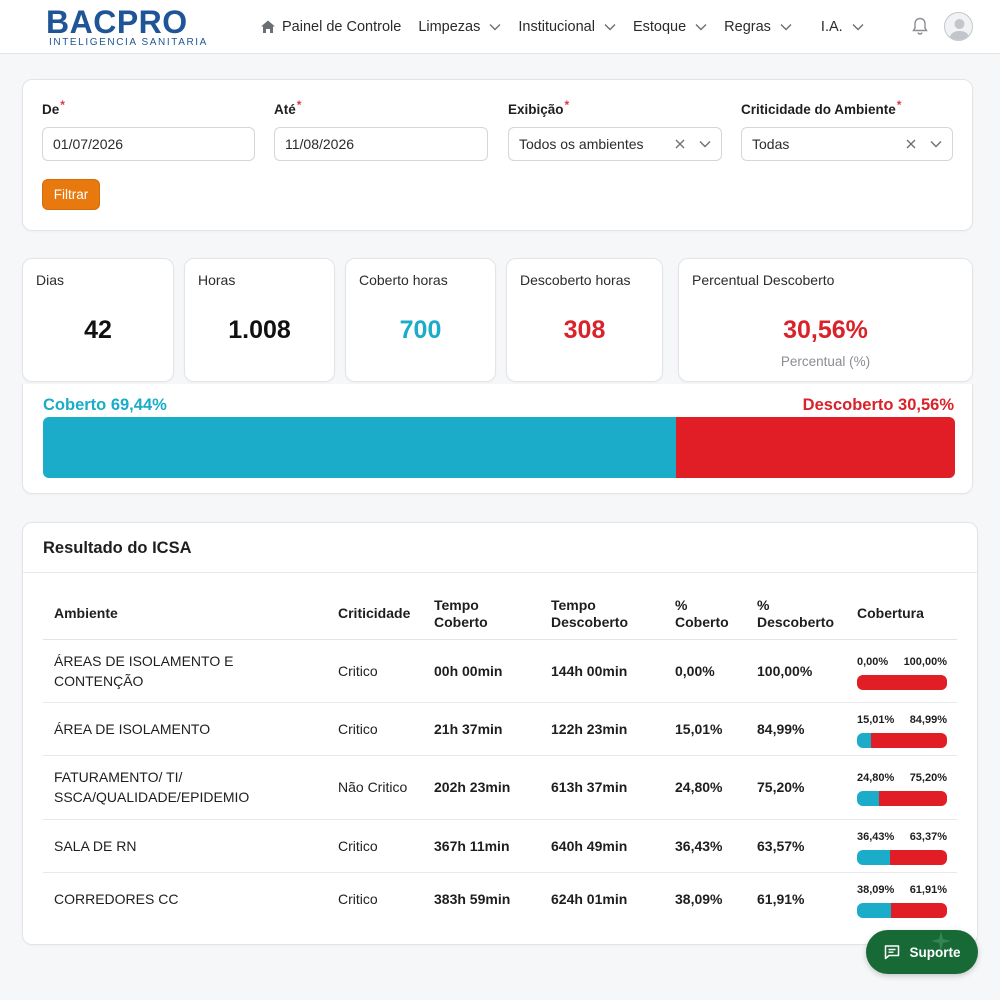 Image resolution: width=1000 pixels, height=1000 pixels. Describe the element at coordinates (259, 320) in the screenshot. I see `stat-card-hours: Horas 1.008` at that location.